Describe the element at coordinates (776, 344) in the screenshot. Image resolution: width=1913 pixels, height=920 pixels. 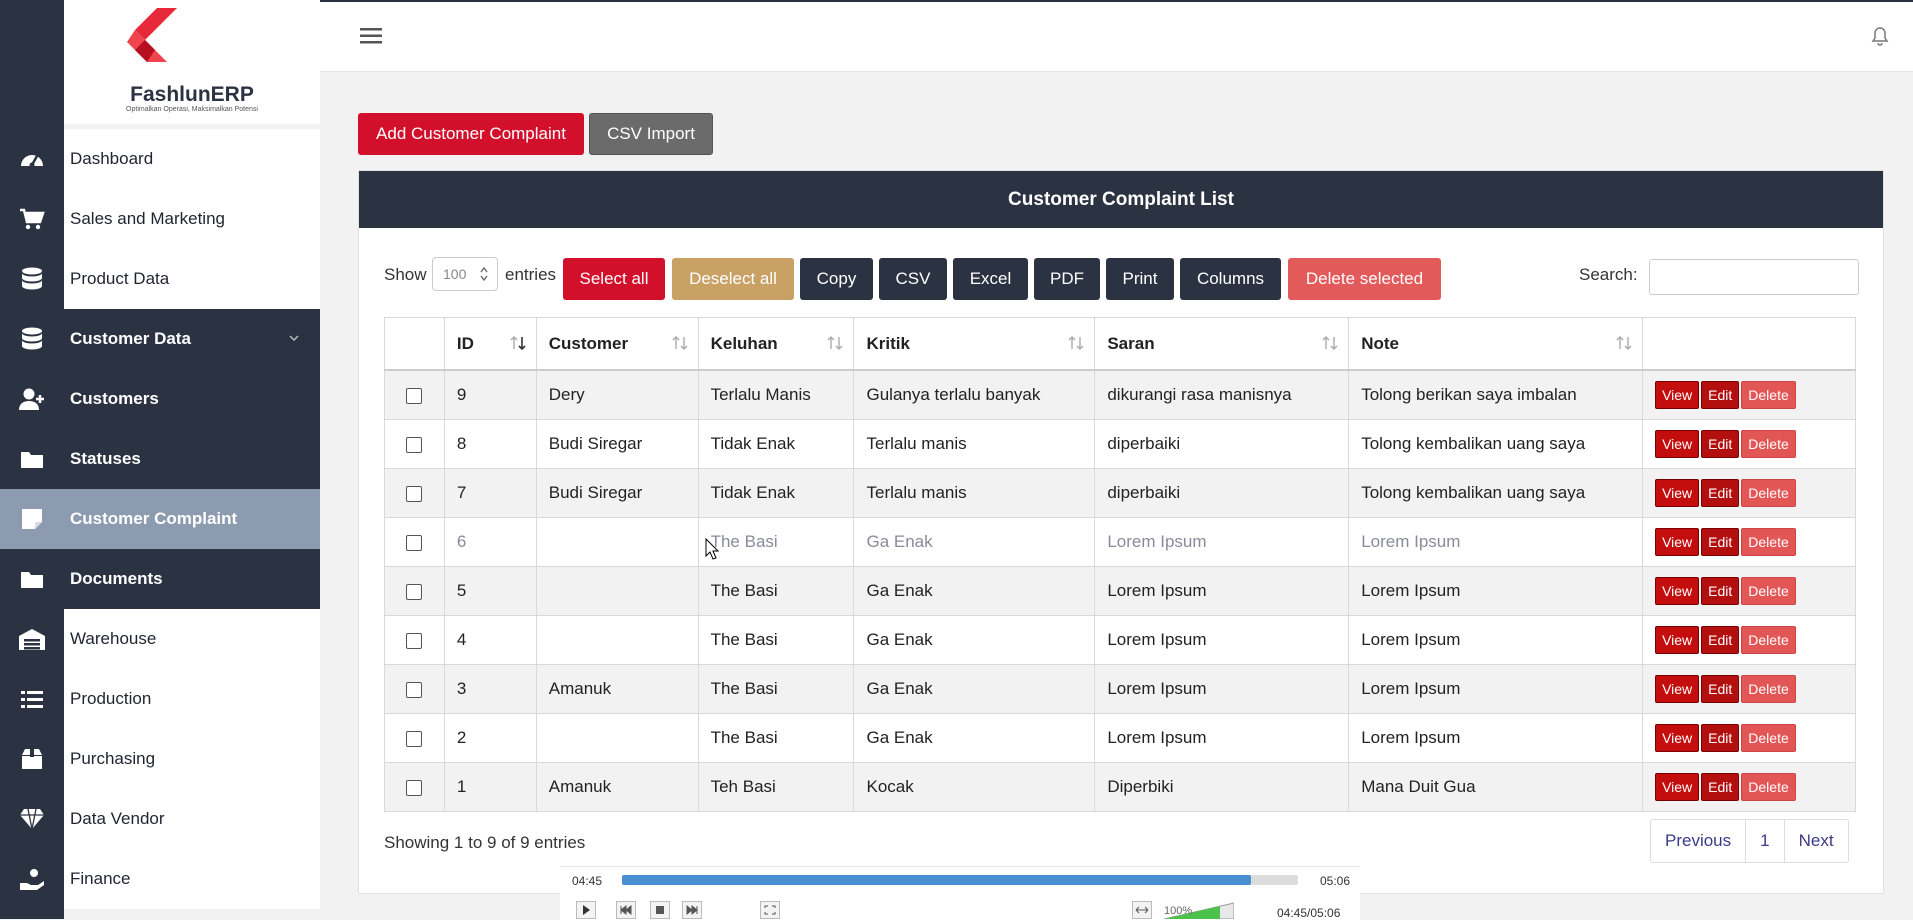
I see `header-keluhan: Keluhan` at that location.